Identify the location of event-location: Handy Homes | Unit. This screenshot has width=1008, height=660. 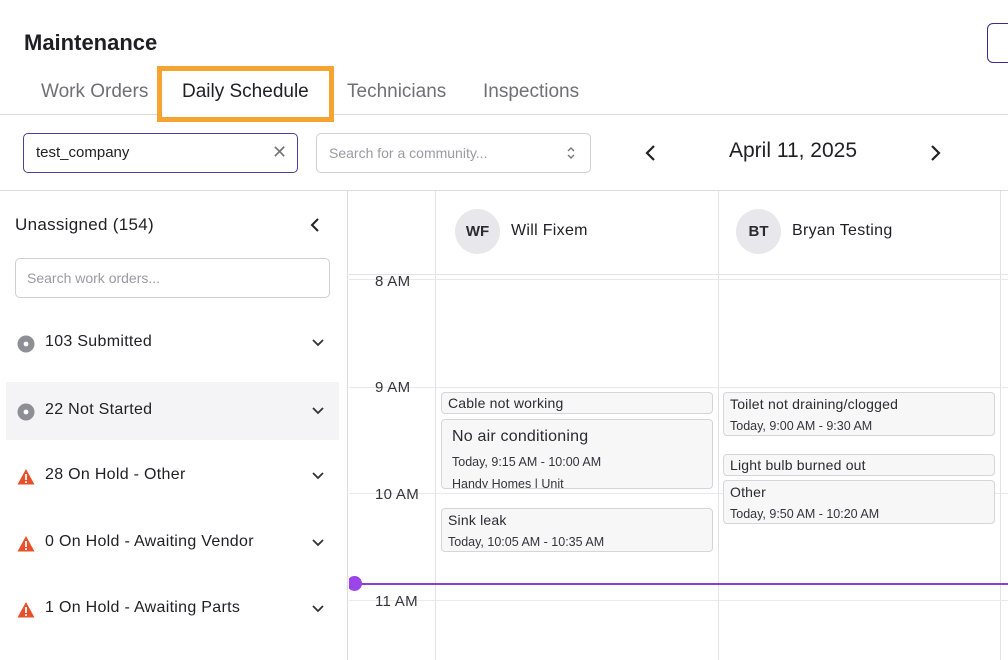
(508, 483).